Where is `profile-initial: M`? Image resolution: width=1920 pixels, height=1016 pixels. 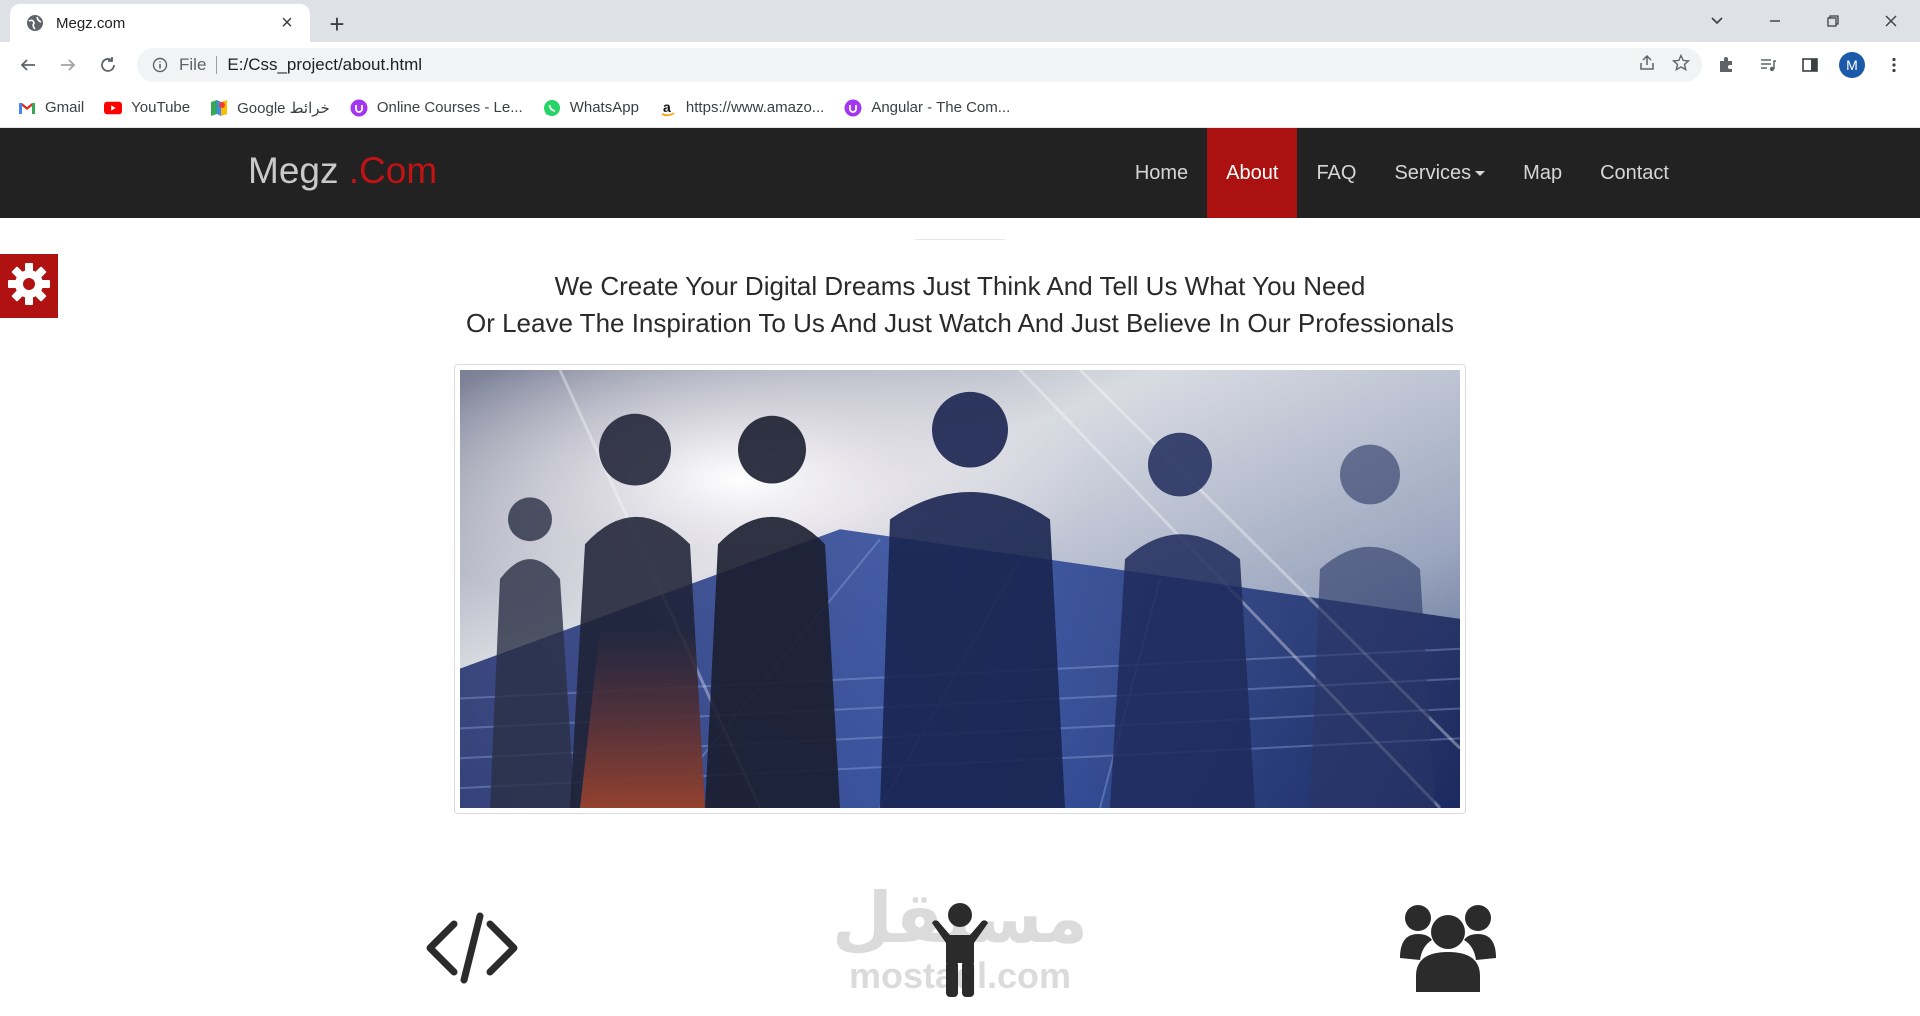 profile-initial: M is located at coordinates (1852, 65).